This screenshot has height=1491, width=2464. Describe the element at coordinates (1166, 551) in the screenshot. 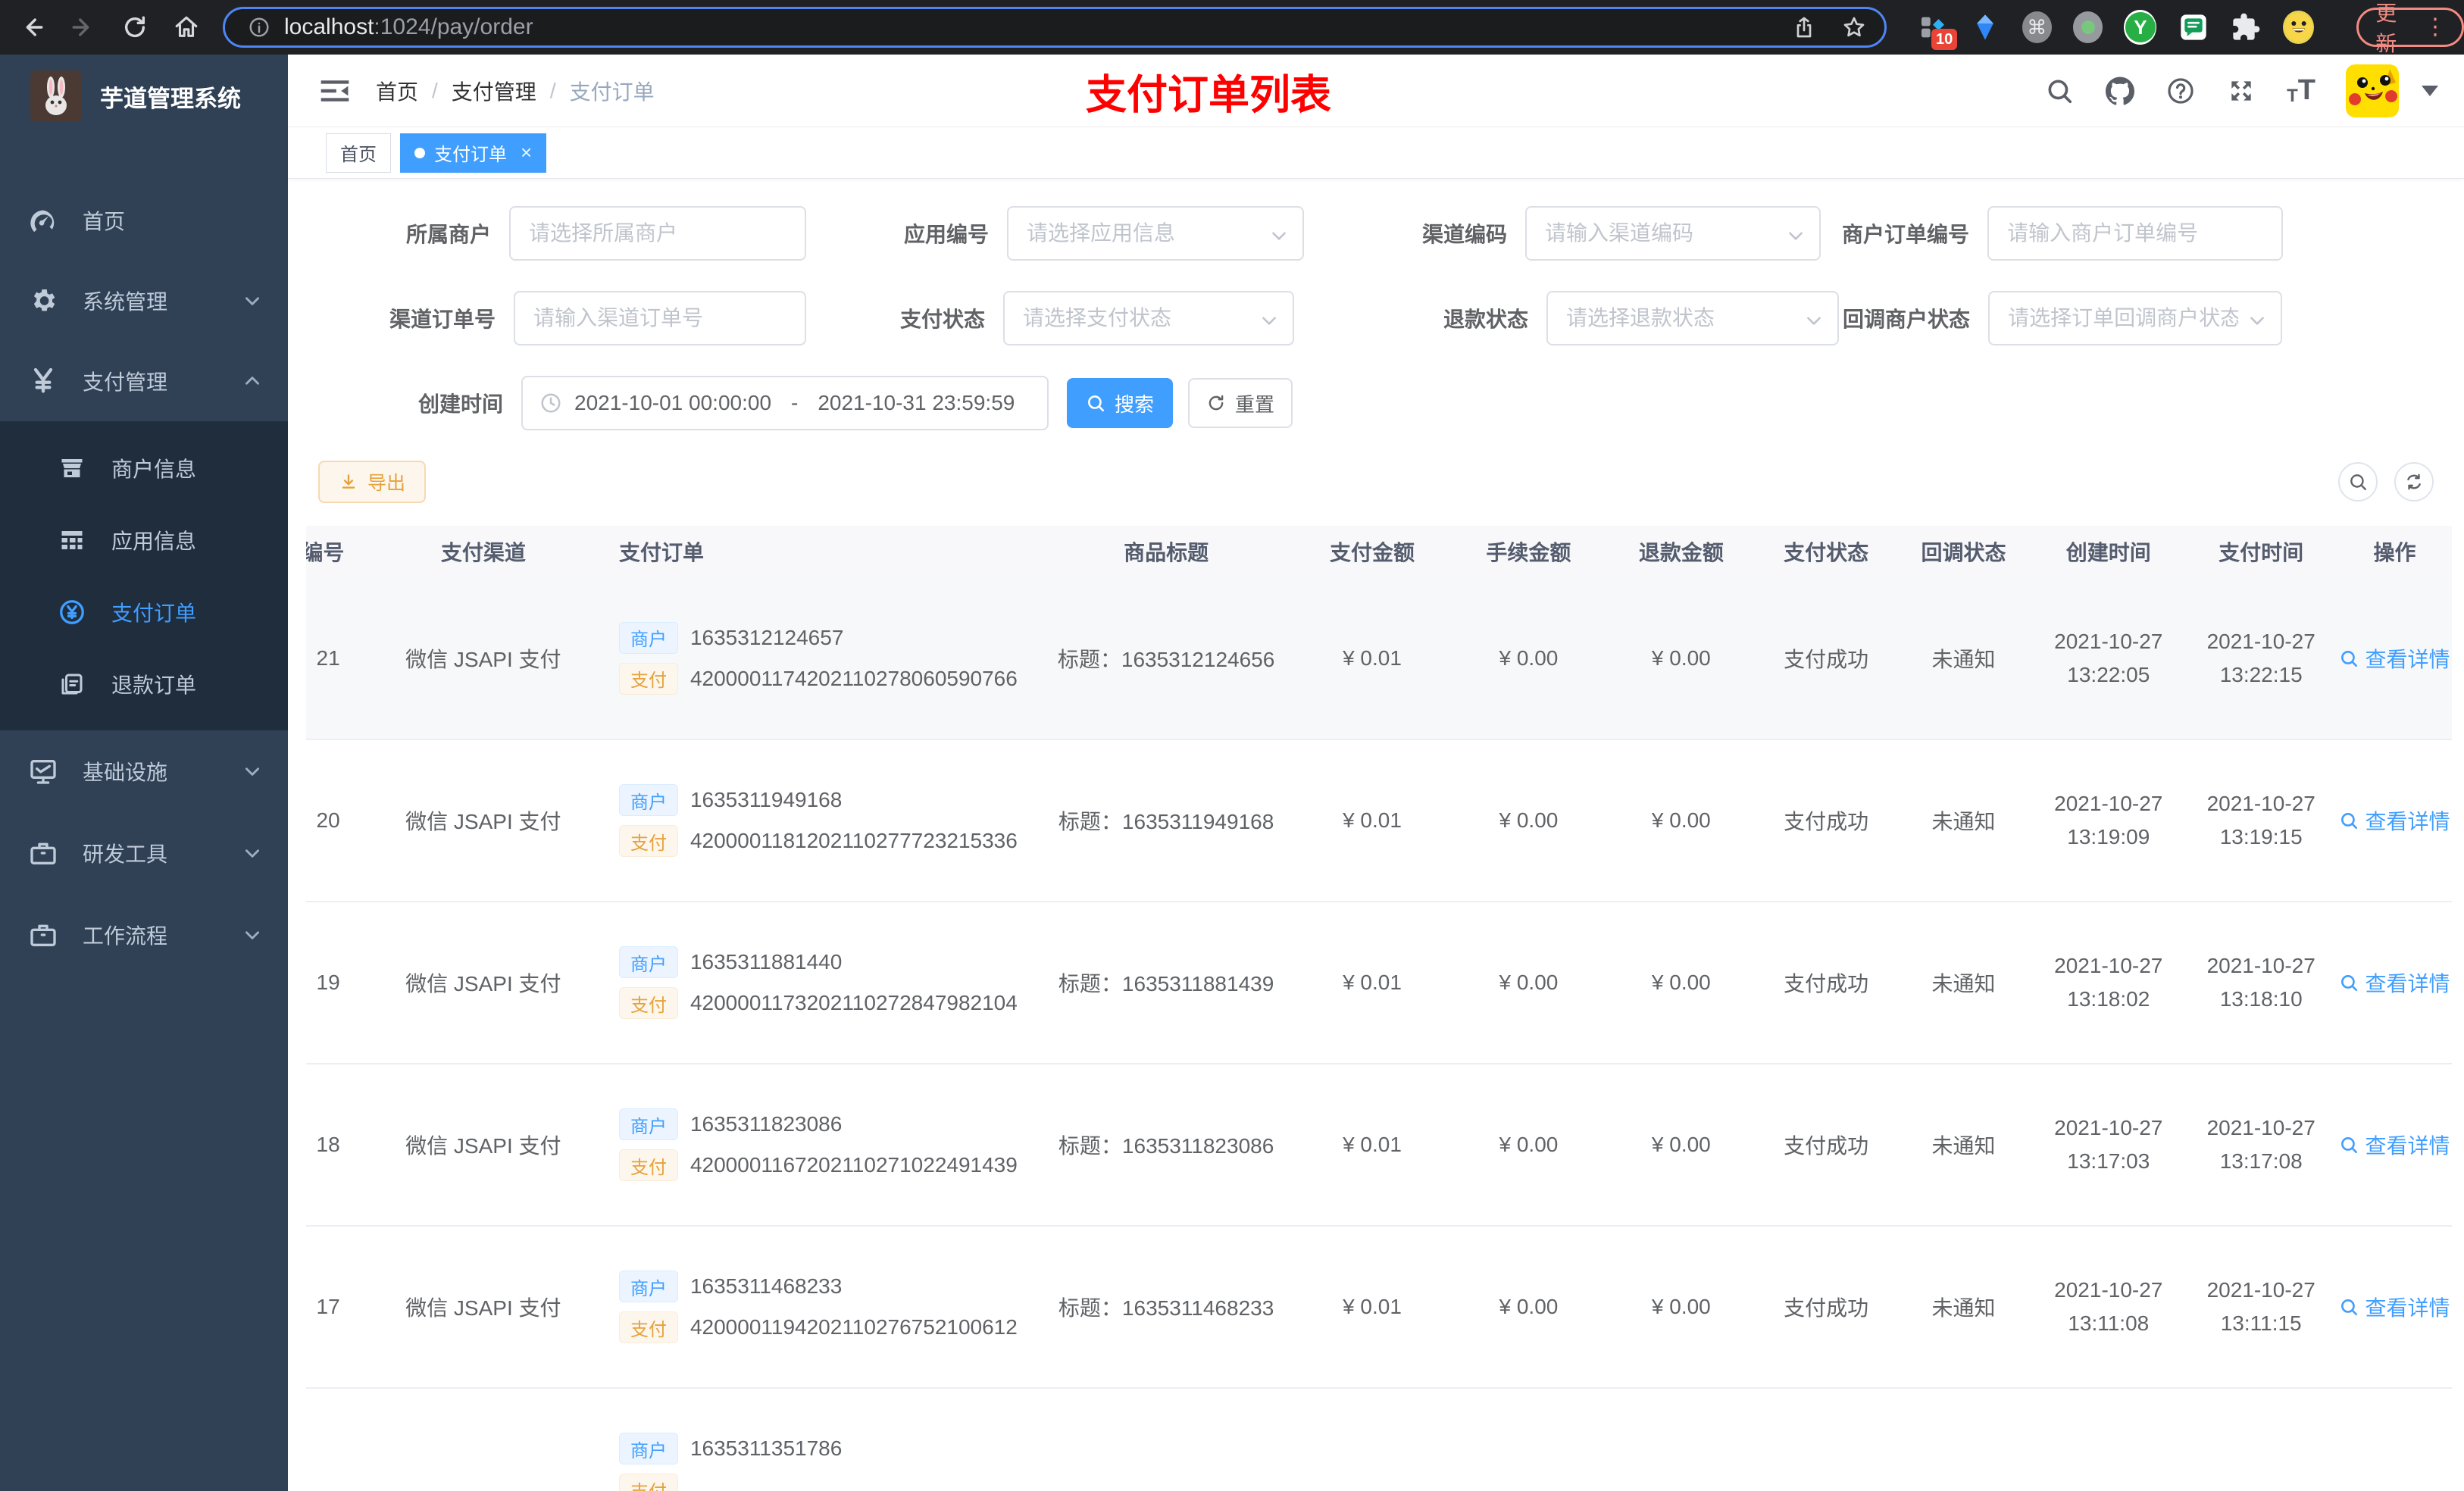

I see `col-title: 商品标题` at that location.